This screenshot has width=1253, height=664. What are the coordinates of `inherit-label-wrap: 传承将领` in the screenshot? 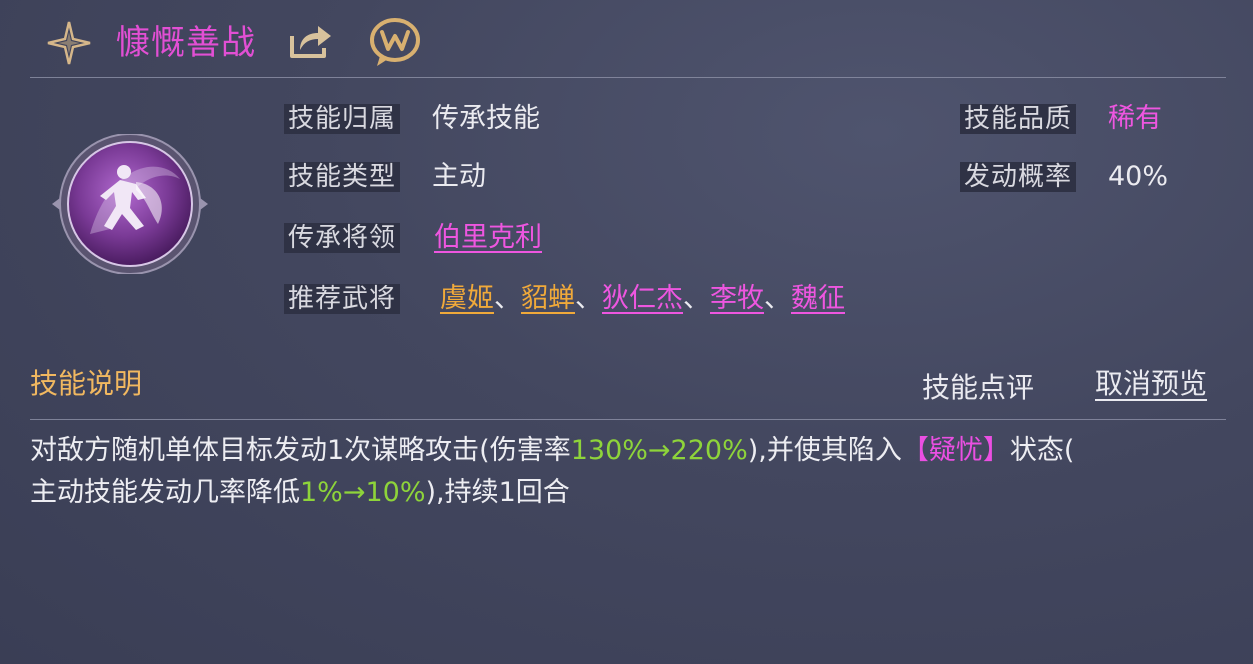 It's located at (342, 238).